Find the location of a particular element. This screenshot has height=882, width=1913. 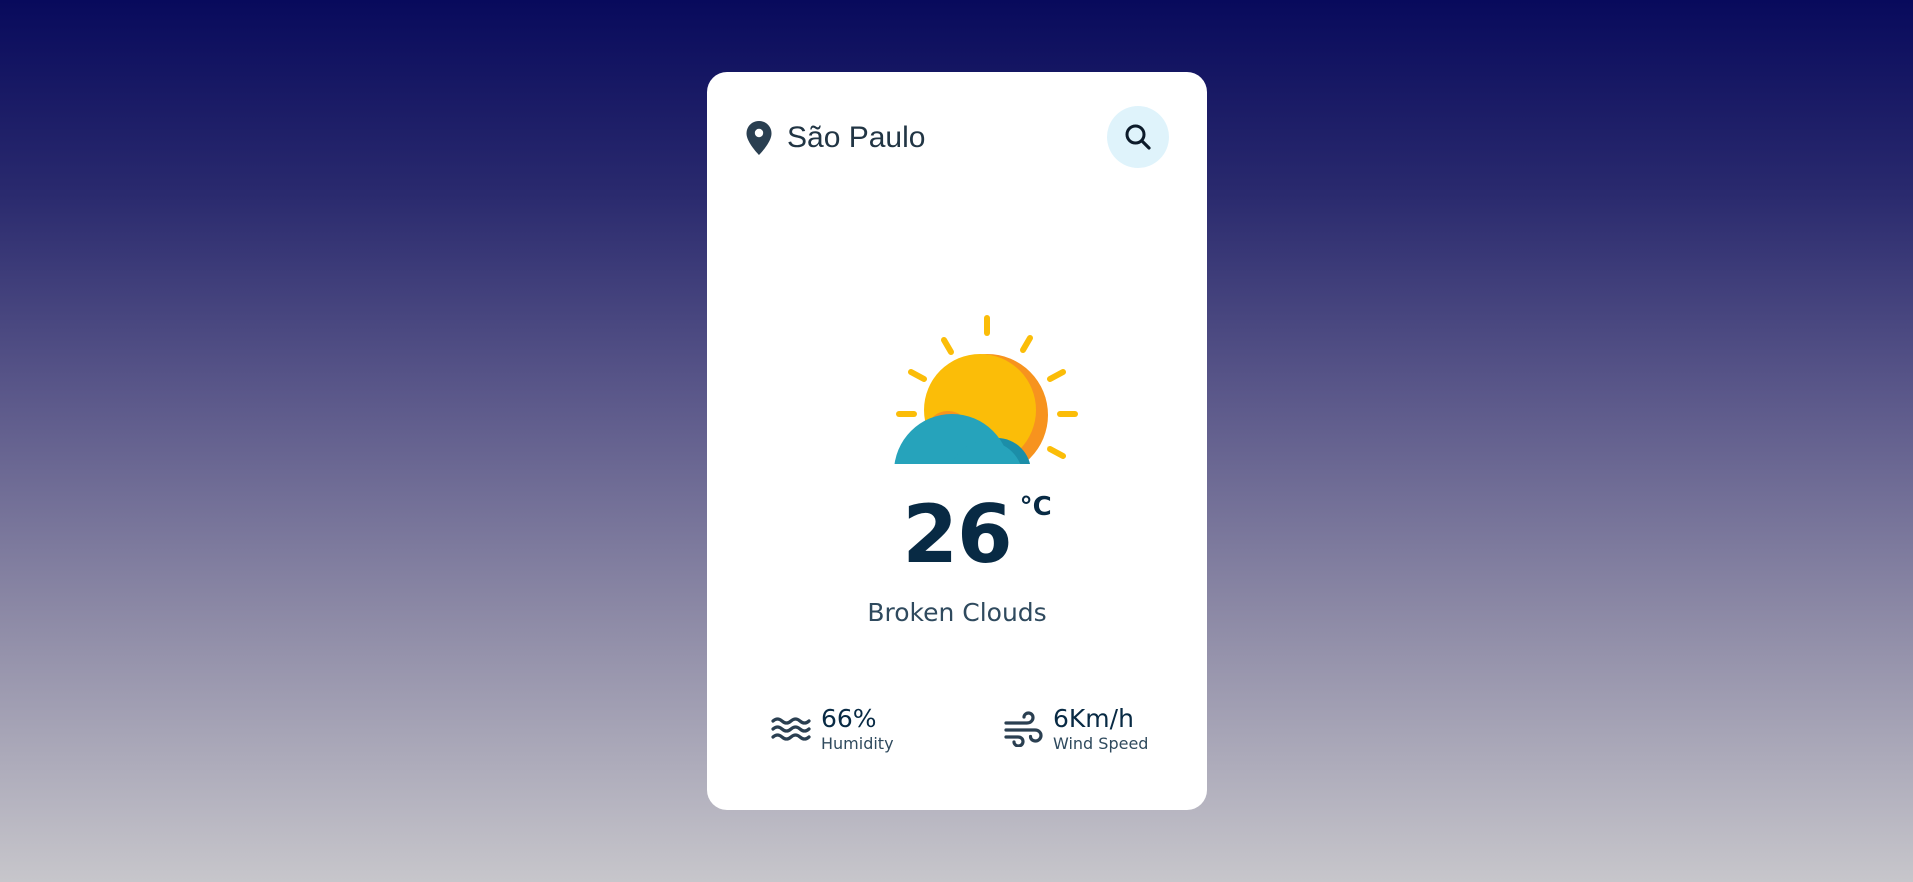

humidity-value: 66% is located at coordinates (849, 718).